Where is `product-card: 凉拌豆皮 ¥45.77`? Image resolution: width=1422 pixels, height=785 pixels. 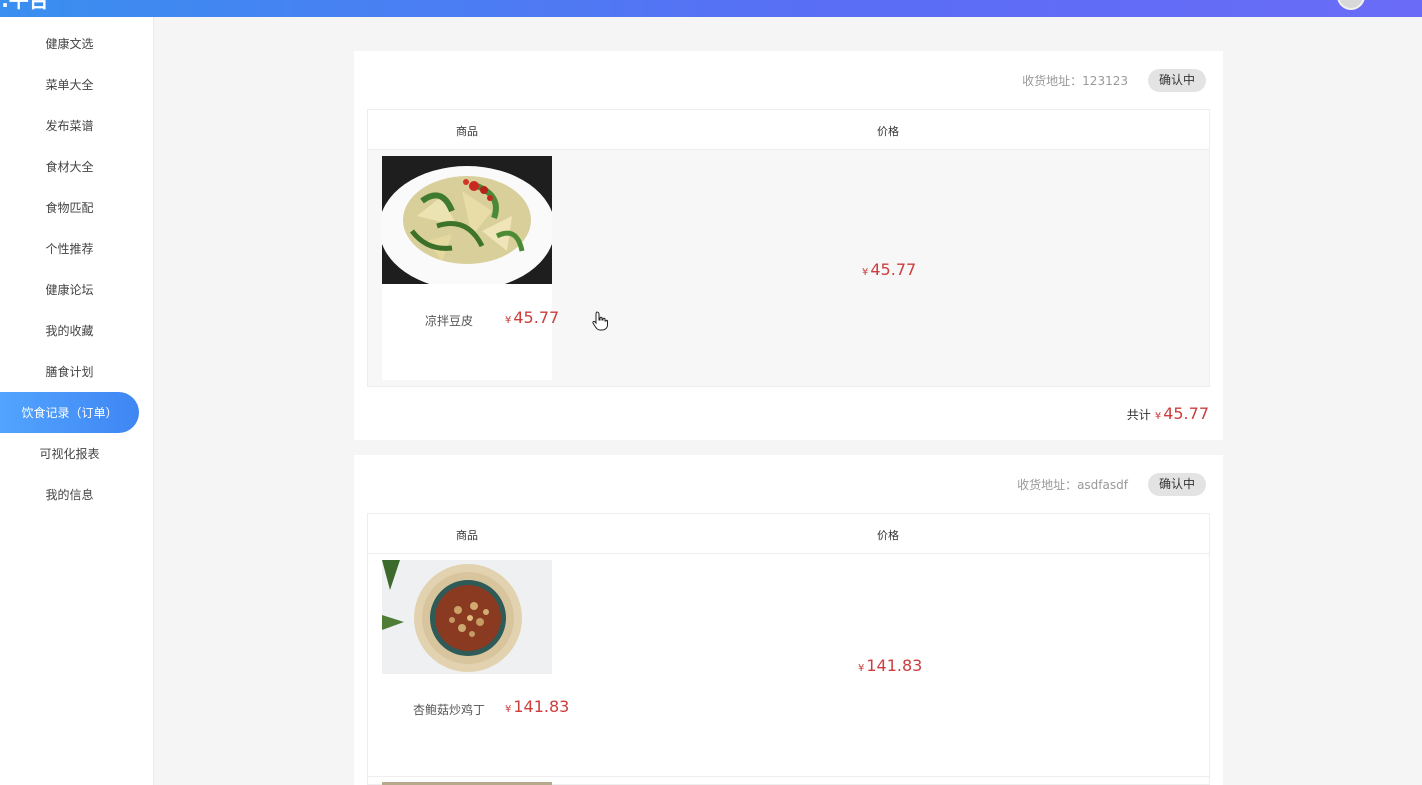 product-card: 凉拌豆皮 ¥45.77 is located at coordinates (470, 268).